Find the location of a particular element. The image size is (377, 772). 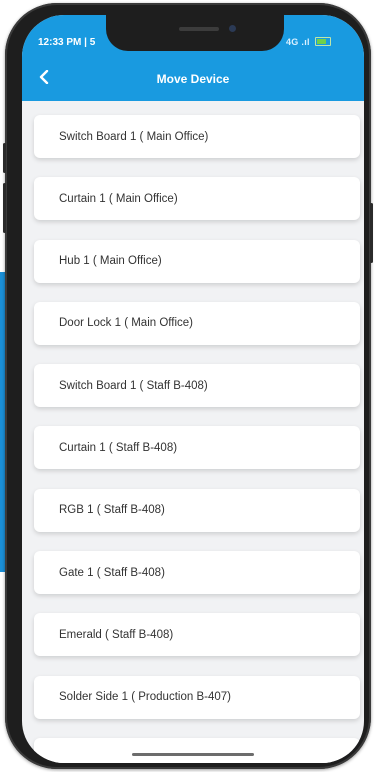

device-item-partial is located at coordinates (197, 750).